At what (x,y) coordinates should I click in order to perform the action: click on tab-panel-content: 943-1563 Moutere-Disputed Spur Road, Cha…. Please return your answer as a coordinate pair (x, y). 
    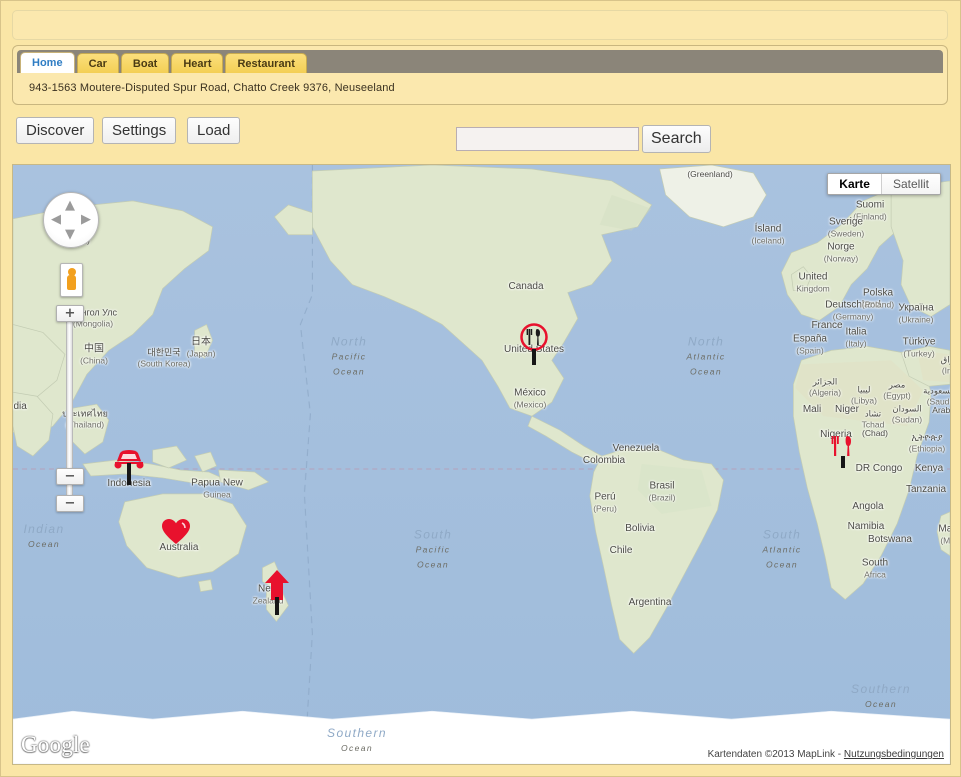
    Looking at the image, I should click on (480, 87).